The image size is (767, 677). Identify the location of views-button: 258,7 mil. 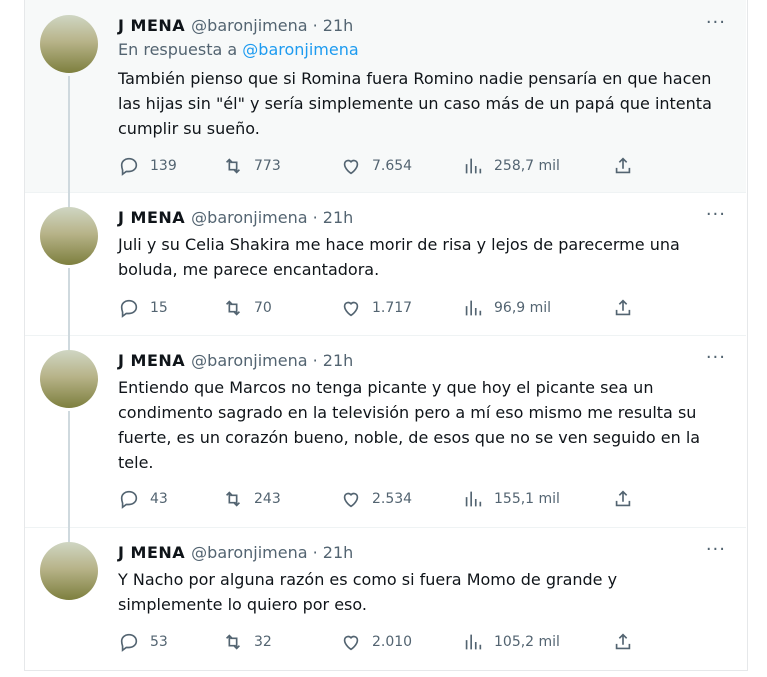
(537, 166).